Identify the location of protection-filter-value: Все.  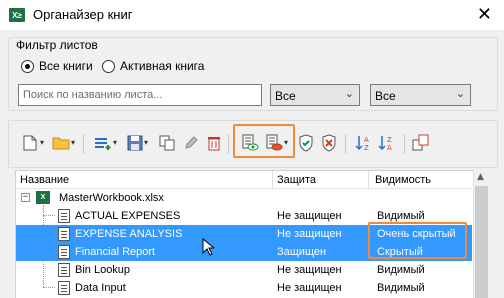
(285, 96).